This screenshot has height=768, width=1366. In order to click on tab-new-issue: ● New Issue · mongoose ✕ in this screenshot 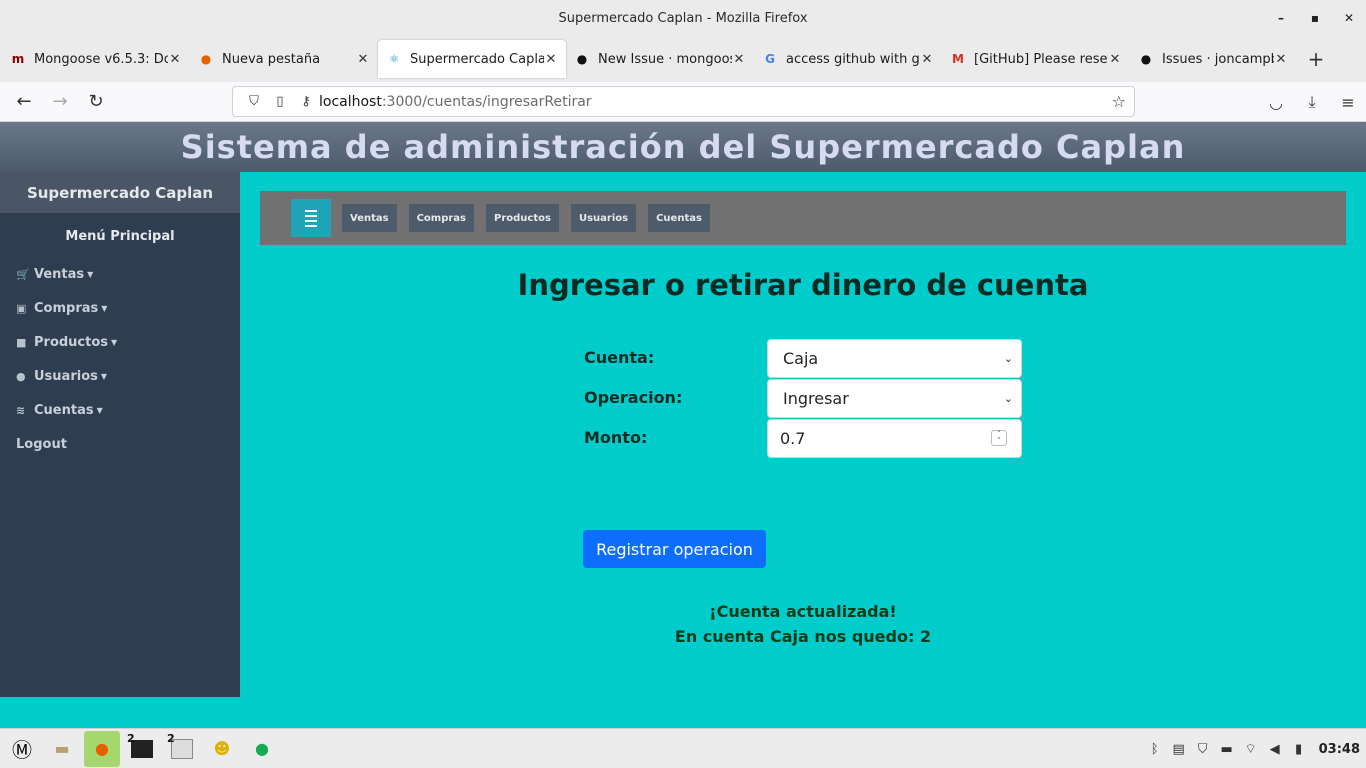, I will do `click(660, 59)`.